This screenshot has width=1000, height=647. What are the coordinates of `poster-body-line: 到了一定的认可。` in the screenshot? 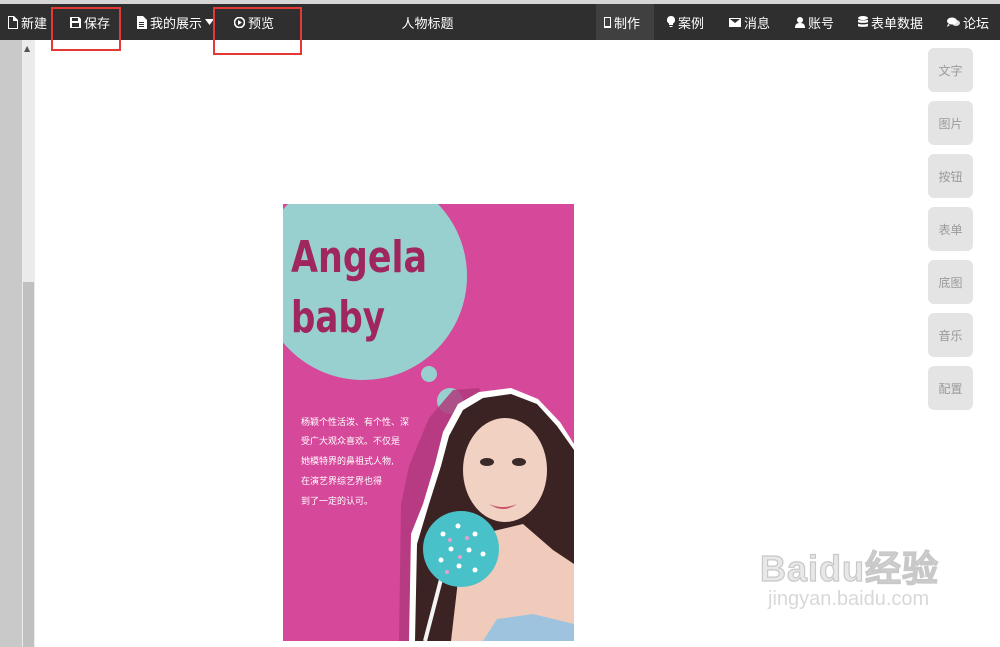 It's located at (337, 501).